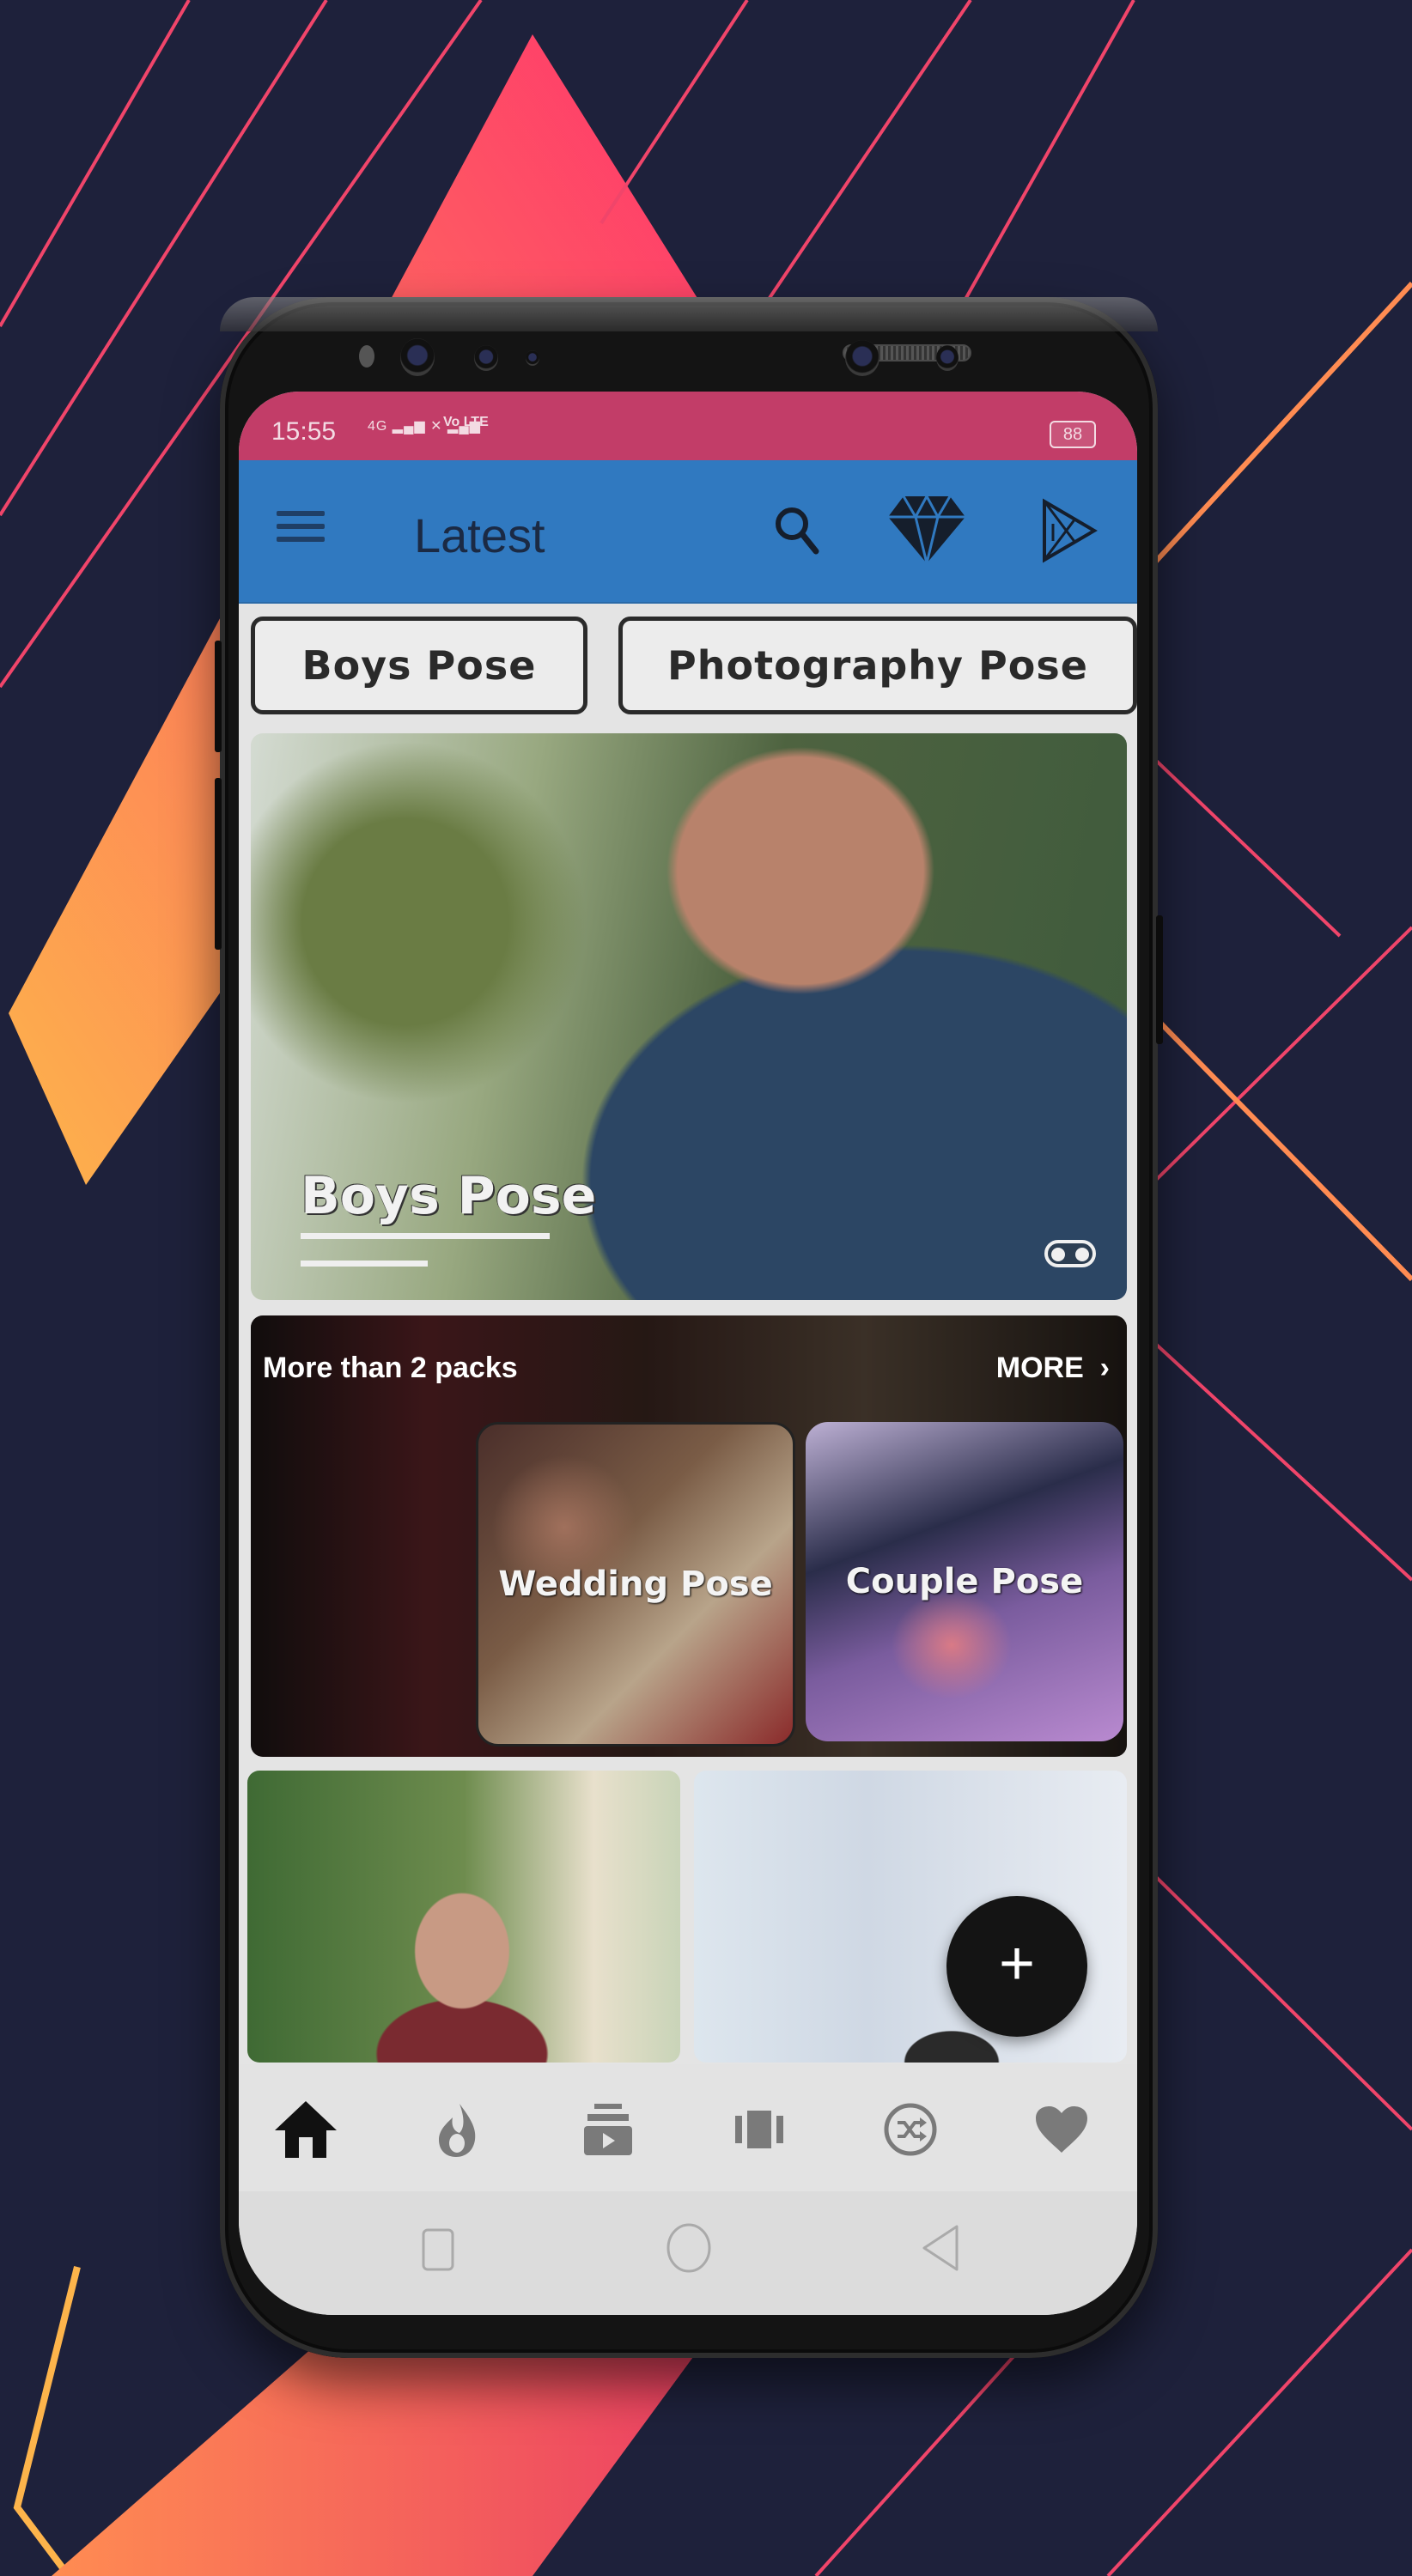 This screenshot has height=2576, width=1412. Describe the element at coordinates (390, 1368) in the screenshot. I see `packs-label: More than 2 packs` at that location.